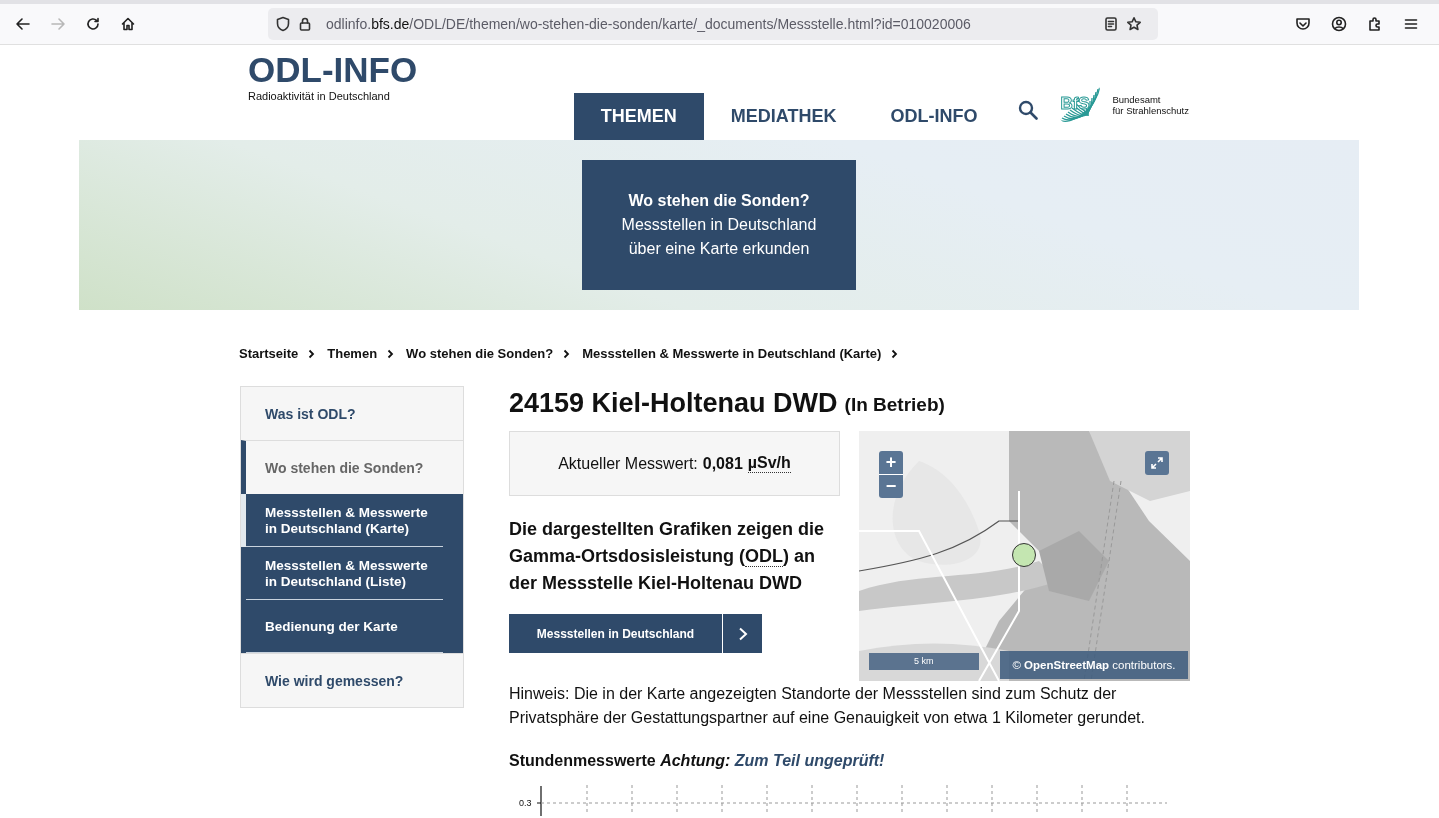 The image size is (1439, 818). Describe the element at coordinates (635, 633) in the screenshot. I see `overview-button: Messstellen in Deutschland` at that location.